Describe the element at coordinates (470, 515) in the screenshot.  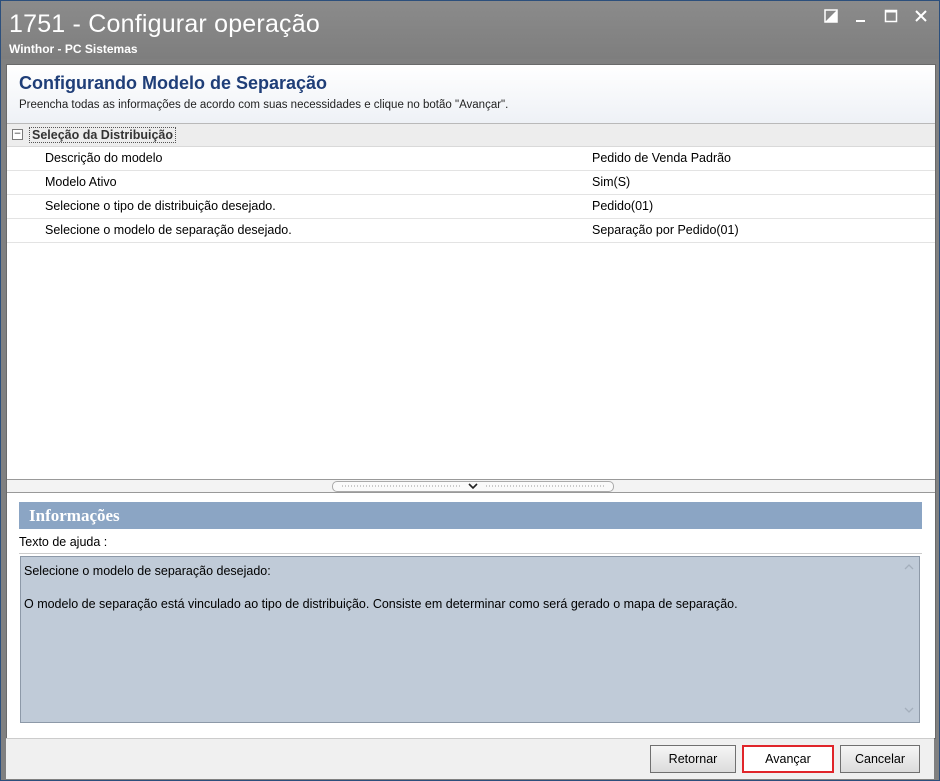
I see `info-title: Informações` at that location.